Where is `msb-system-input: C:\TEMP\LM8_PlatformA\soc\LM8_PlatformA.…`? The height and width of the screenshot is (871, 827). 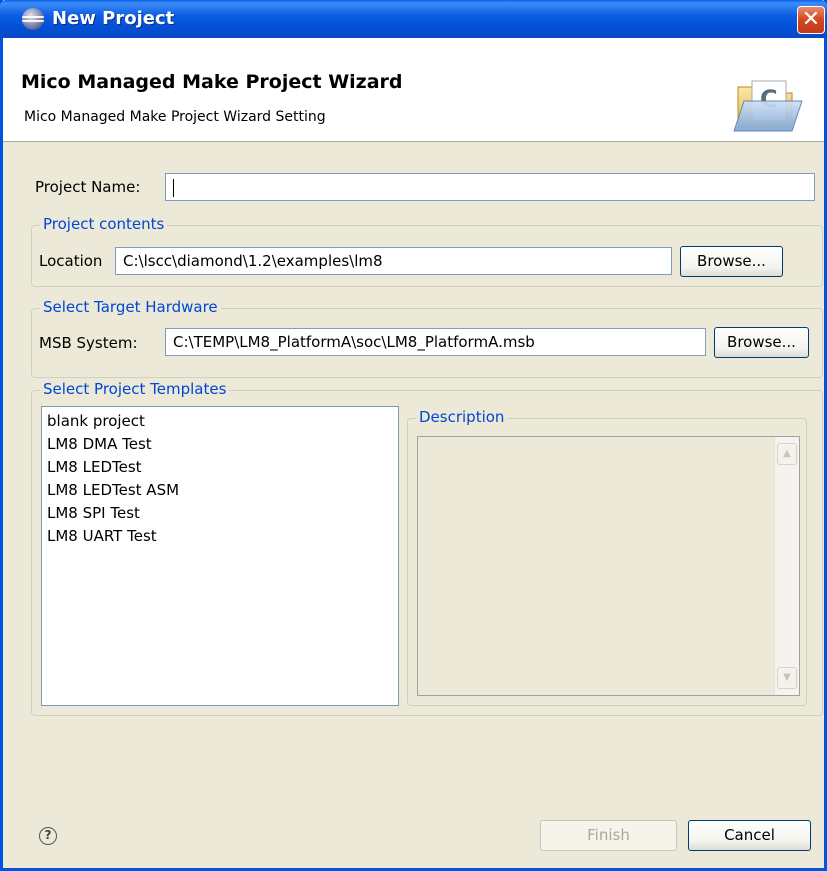 msb-system-input: C:\TEMP\LM8_PlatformA\soc\LM8_PlatformA.… is located at coordinates (435, 342).